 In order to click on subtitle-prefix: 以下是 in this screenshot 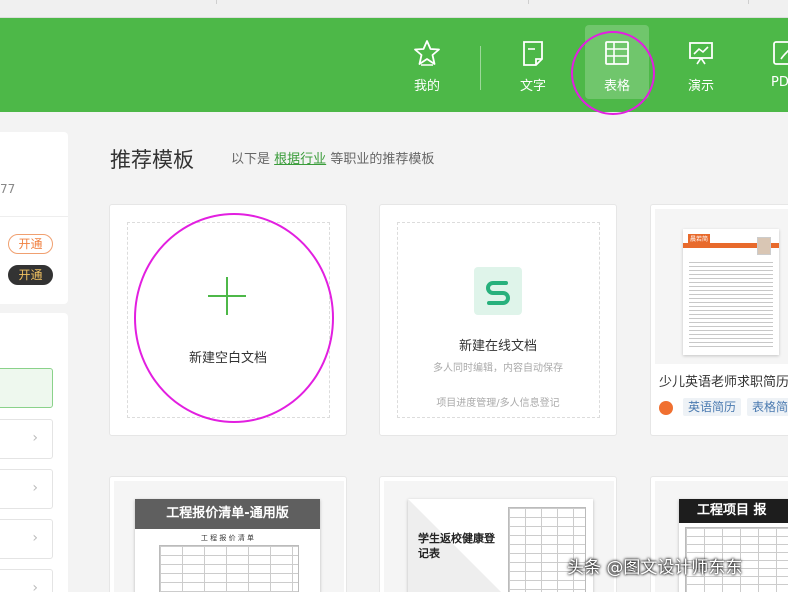, I will do `click(251, 159)`.